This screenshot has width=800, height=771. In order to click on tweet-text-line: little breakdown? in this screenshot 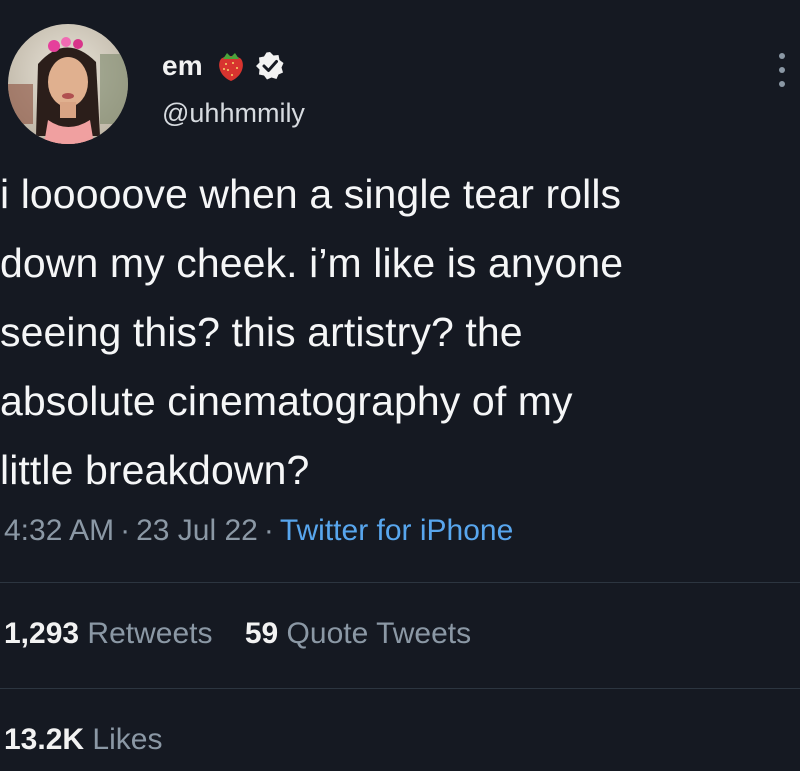, I will do `click(155, 470)`.